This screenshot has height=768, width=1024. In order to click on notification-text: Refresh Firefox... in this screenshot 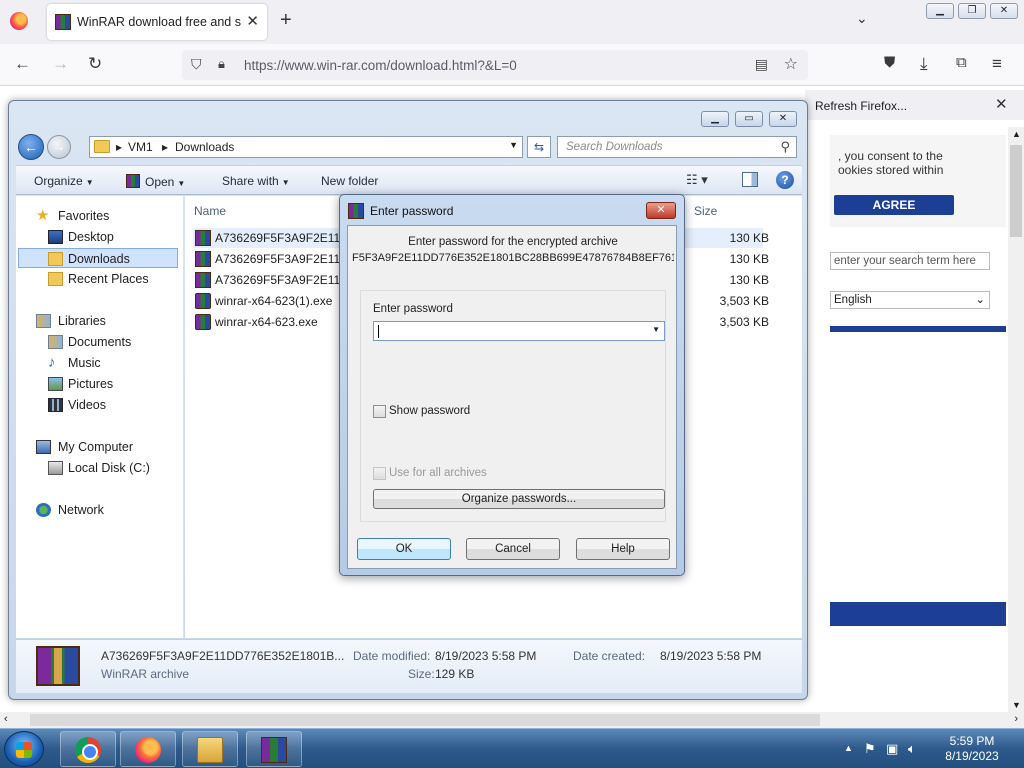, I will do `click(861, 106)`.